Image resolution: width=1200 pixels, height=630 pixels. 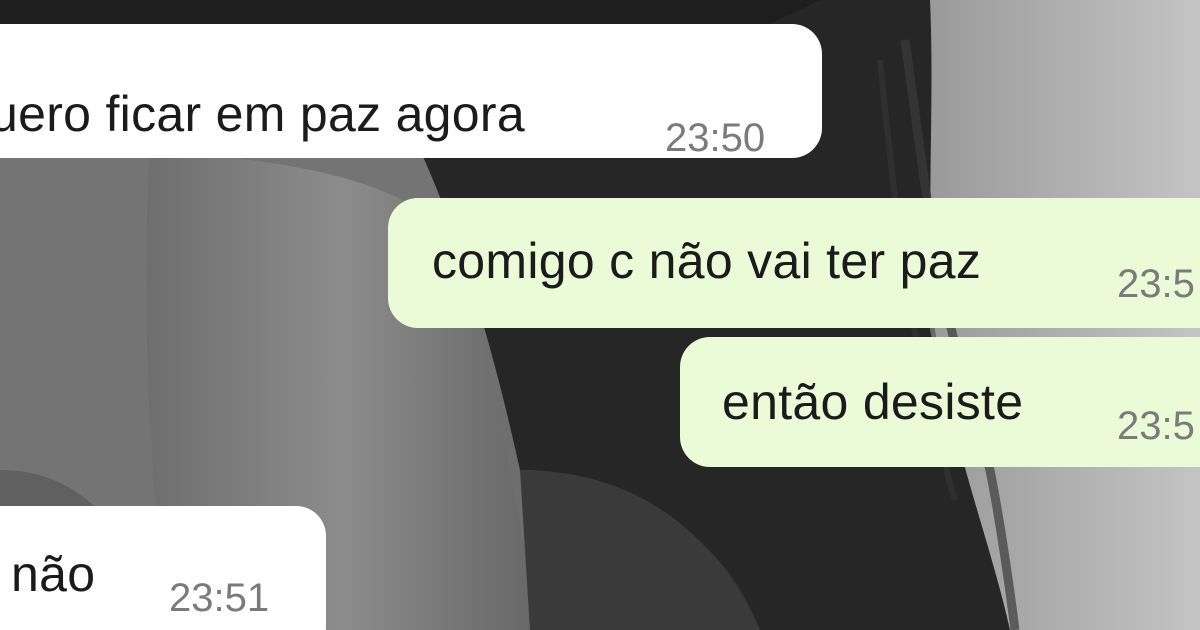 I want to click on message-timestamp: 23:51, so click(x=219, y=598).